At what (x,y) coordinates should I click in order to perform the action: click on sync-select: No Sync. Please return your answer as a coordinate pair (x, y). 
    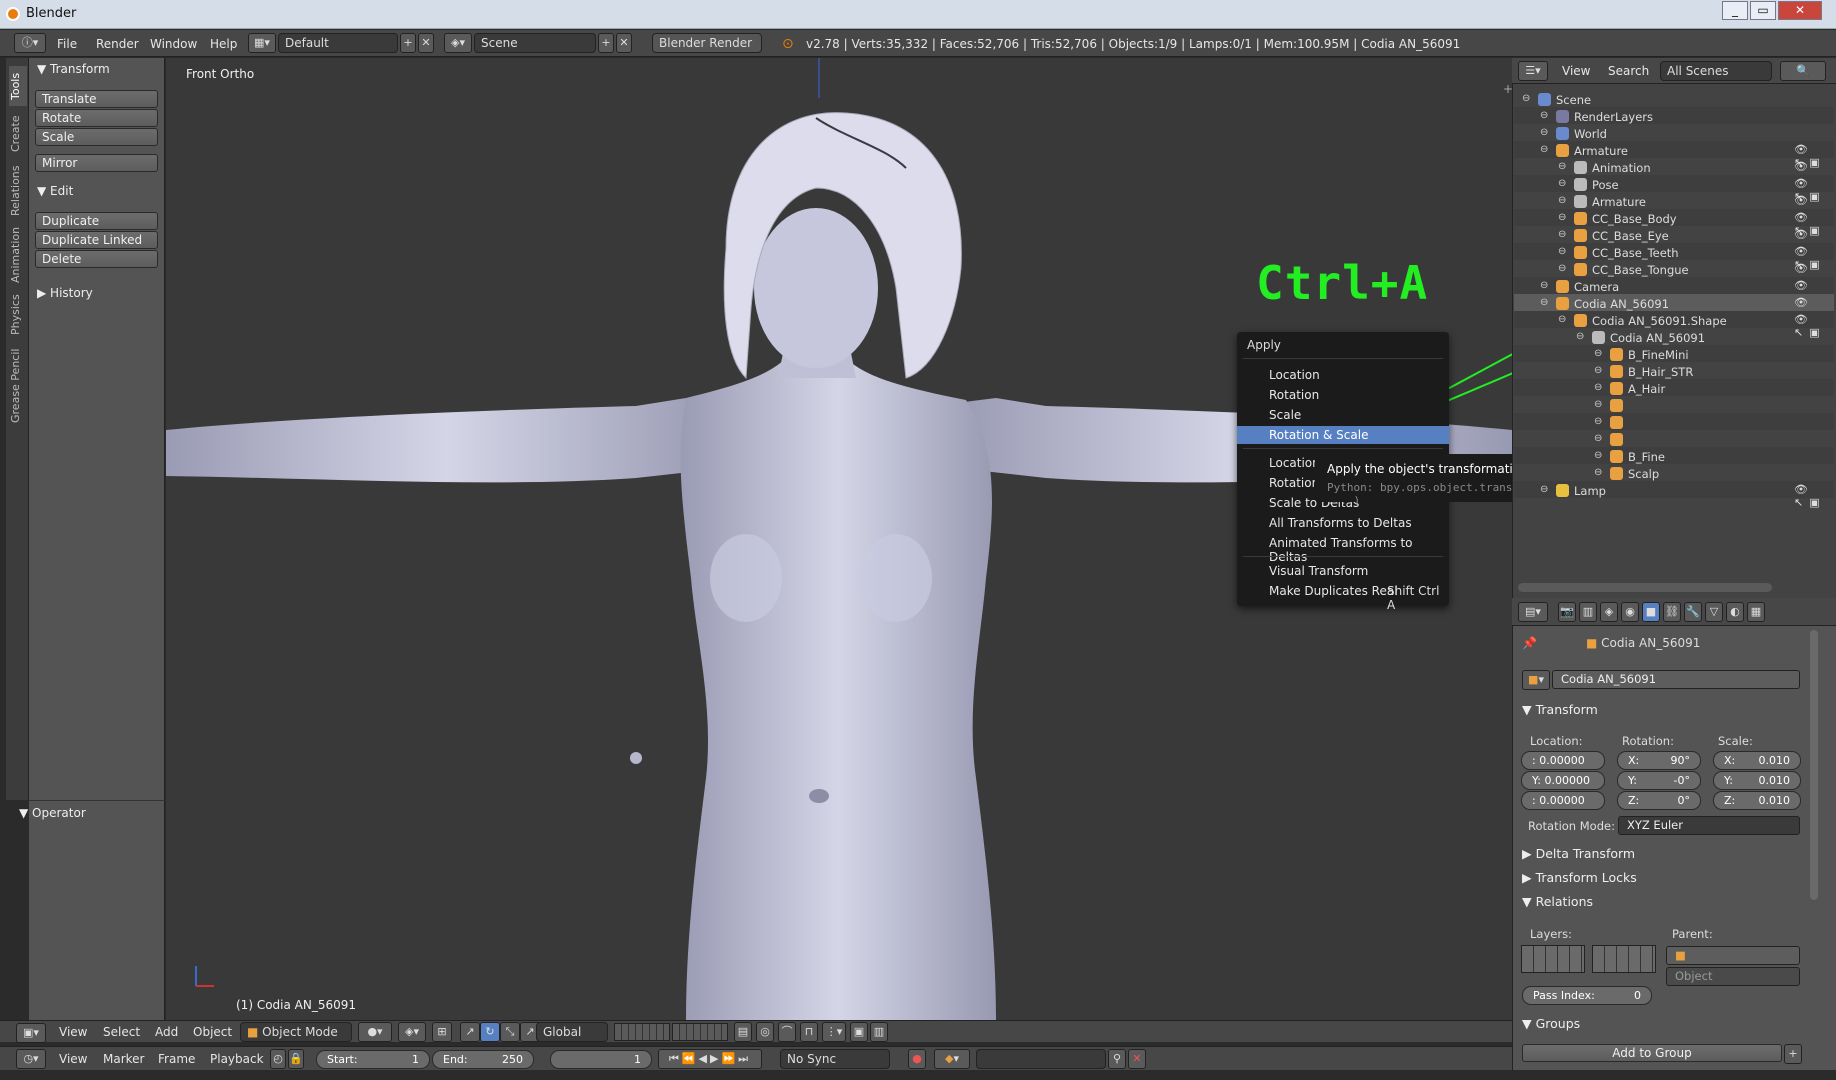
    Looking at the image, I should click on (835, 1059).